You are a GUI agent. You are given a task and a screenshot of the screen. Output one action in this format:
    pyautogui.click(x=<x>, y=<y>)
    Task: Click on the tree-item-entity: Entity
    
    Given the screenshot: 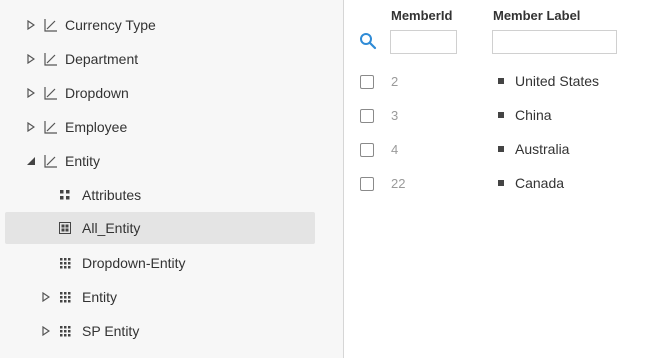 What is the action you would take?
    pyautogui.click(x=160, y=161)
    